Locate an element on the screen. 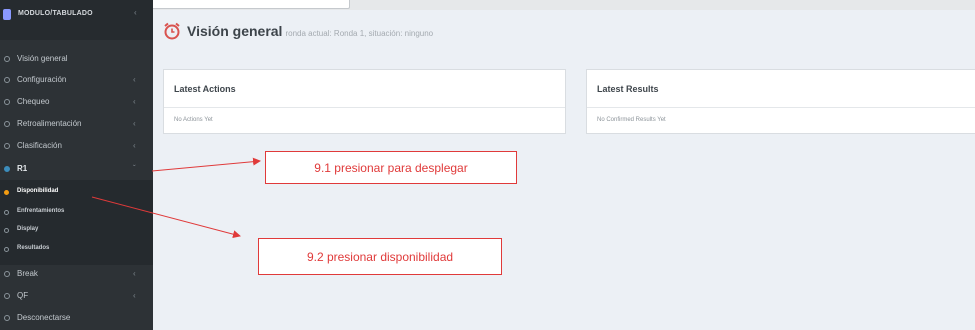 The height and width of the screenshot is (330, 975). sidebar-subitem-label: Disponibilidad is located at coordinates (38, 191).